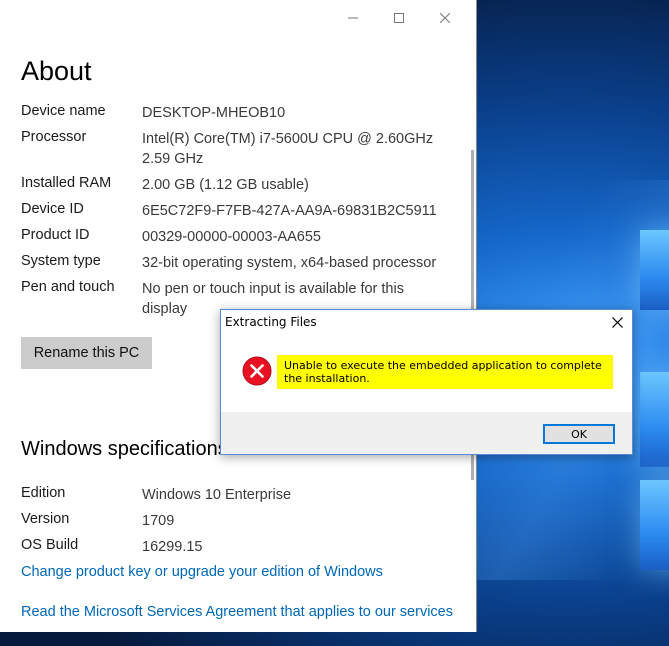 This screenshot has height=646, width=669. Describe the element at coordinates (257, 373) in the screenshot. I see `error-icon` at that location.